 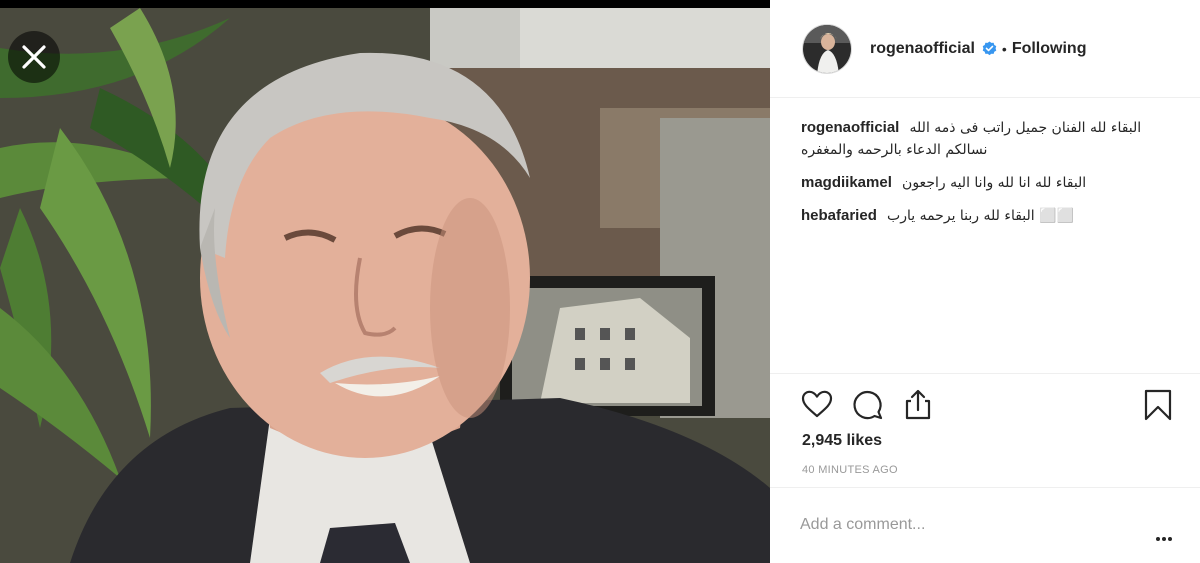 What do you see at coordinates (922, 49) in the screenshot?
I see `post-username: rogenaofficial` at bounding box center [922, 49].